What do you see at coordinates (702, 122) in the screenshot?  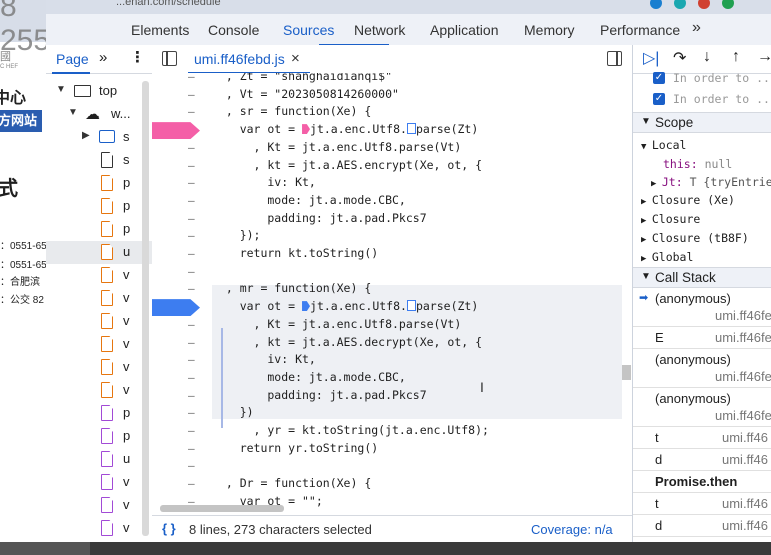 I see `scope-section-header: ▼ Scope` at bounding box center [702, 122].